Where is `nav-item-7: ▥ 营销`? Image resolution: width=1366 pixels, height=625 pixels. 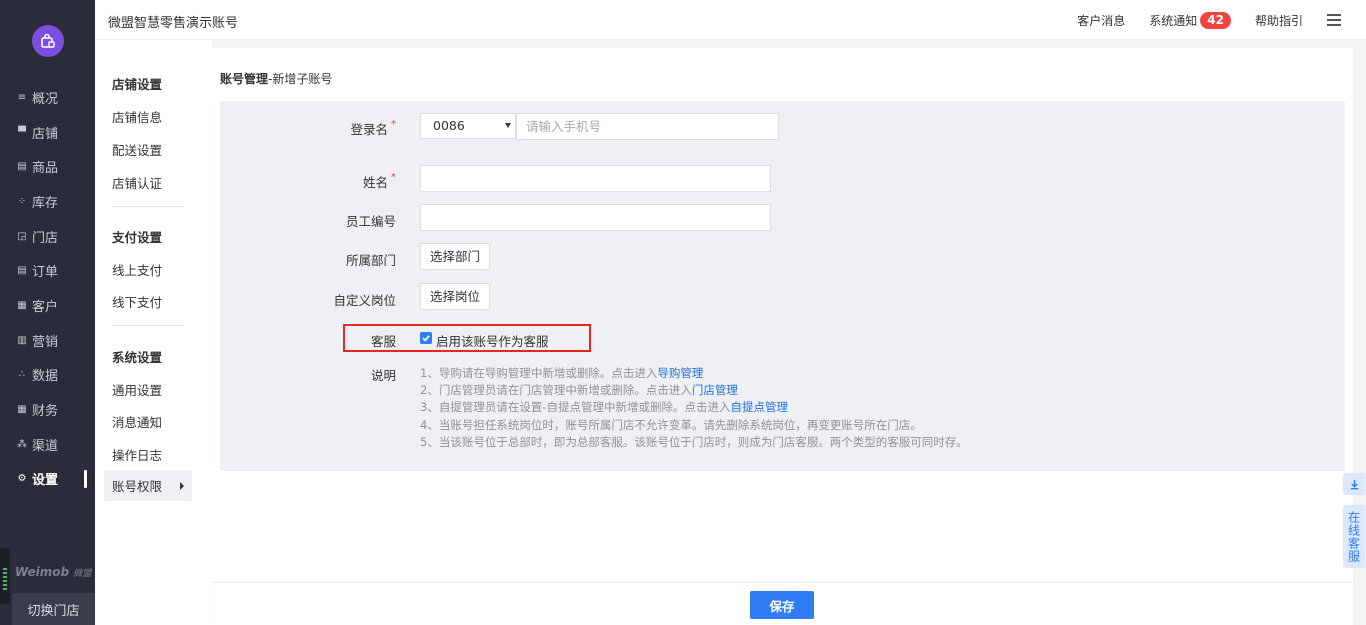 nav-item-7: ▥ 营销 is located at coordinates (47, 340).